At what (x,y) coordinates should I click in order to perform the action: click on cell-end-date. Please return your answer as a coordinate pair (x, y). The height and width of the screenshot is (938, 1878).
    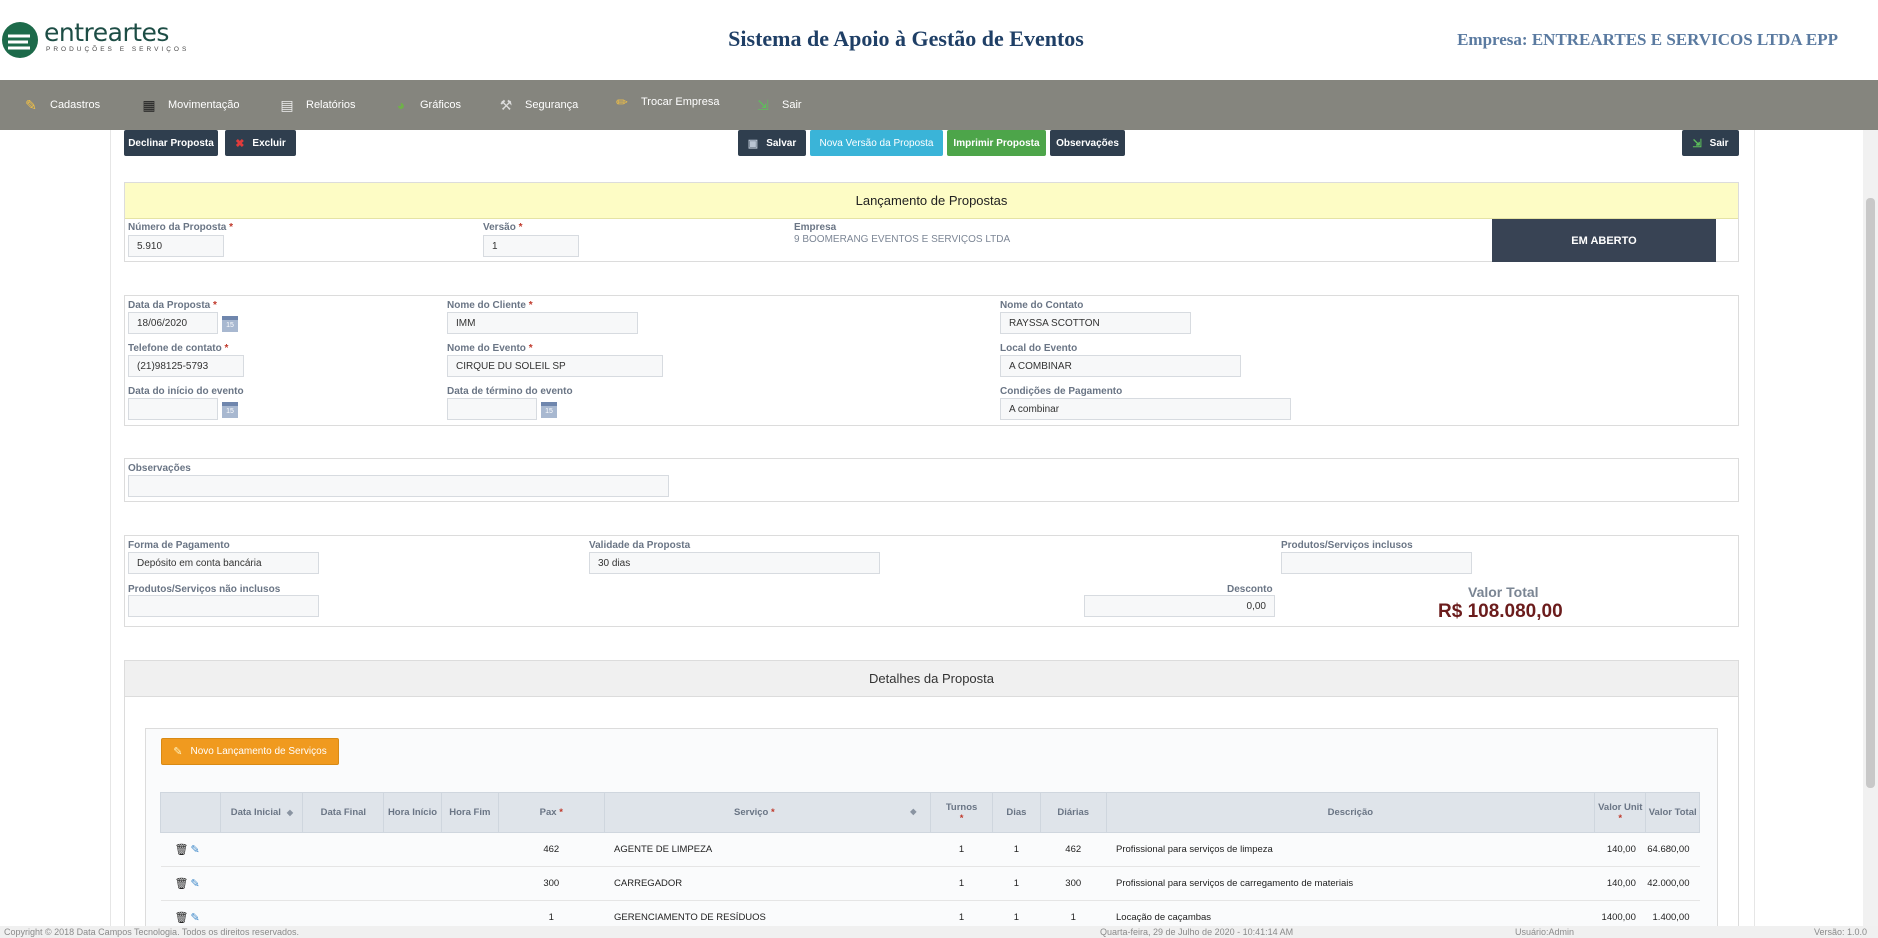
    Looking at the image, I should click on (343, 849).